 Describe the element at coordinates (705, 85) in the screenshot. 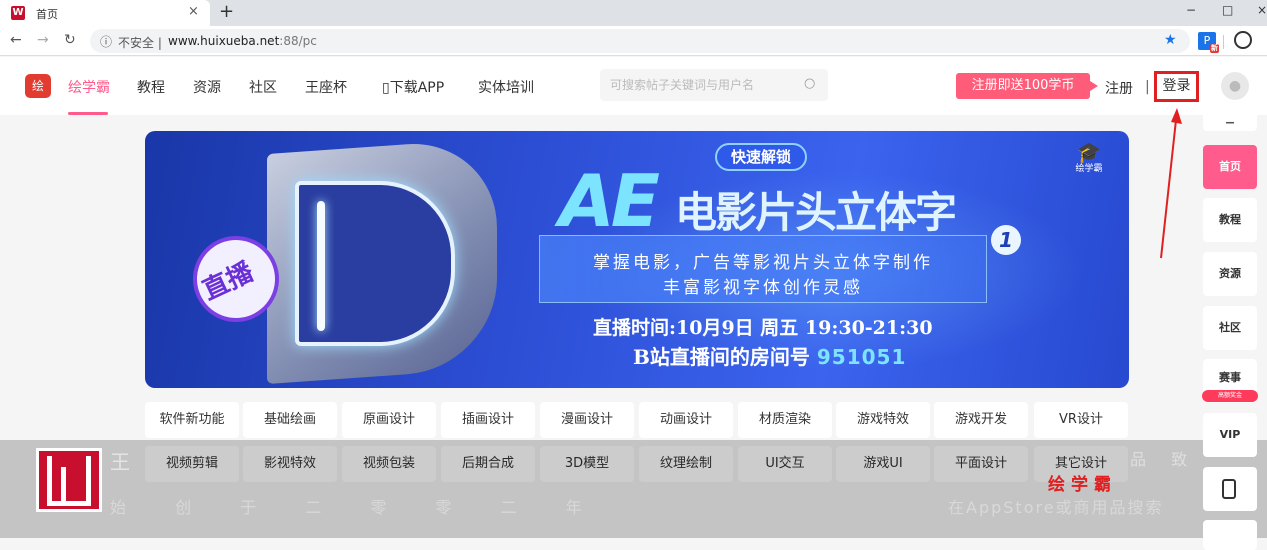

I see `search-input` at that location.